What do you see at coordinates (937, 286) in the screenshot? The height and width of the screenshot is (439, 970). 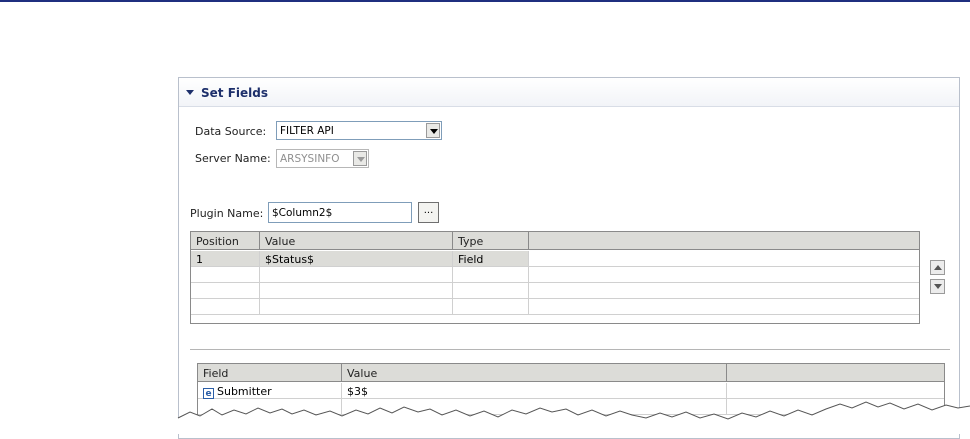 I see `move-down-arrow-icon` at bounding box center [937, 286].